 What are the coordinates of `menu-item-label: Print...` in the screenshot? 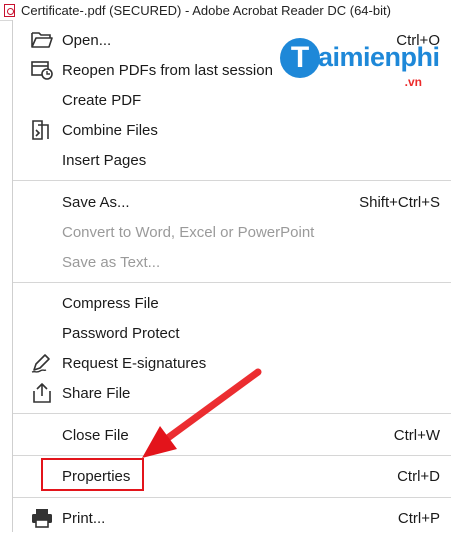 It's located at (84, 518).